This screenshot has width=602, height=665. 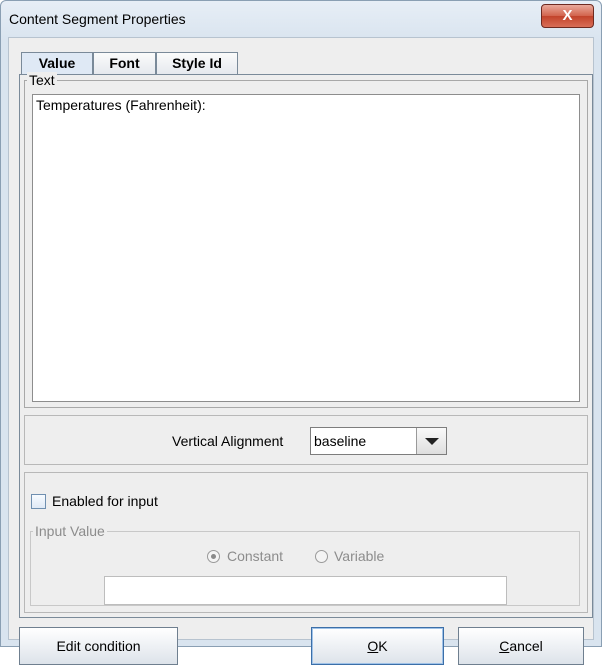 I want to click on constant-radio-label: Constant, so click(x=255, y=556).